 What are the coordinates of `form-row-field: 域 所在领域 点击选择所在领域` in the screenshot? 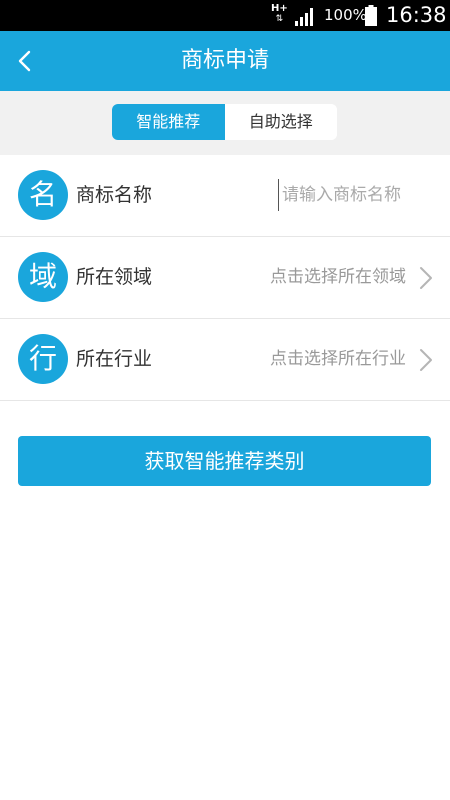 It's located at (225, 278).